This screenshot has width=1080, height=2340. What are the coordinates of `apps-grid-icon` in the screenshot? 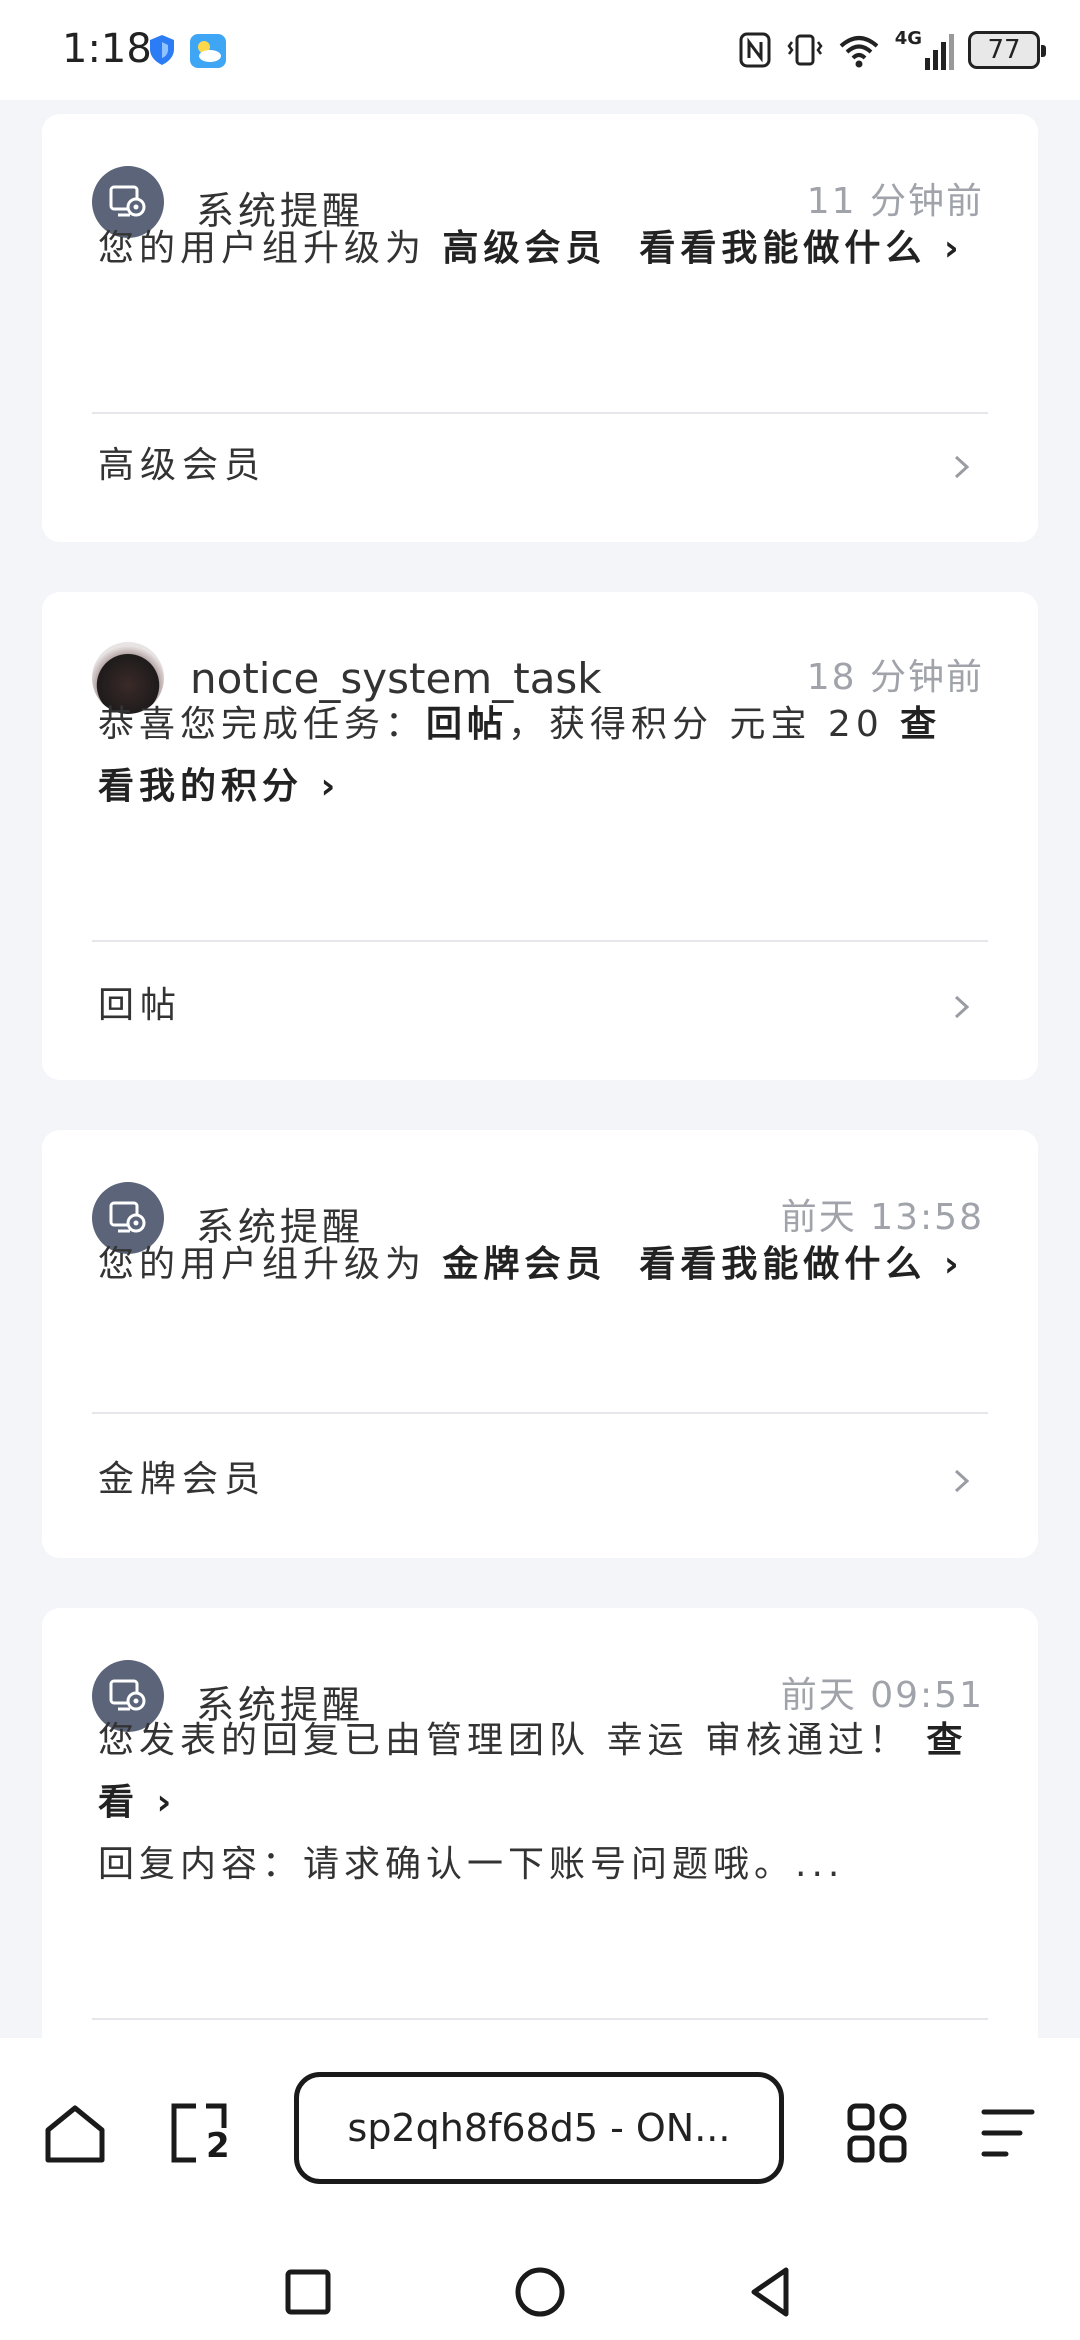 It's located at (877, 2133).